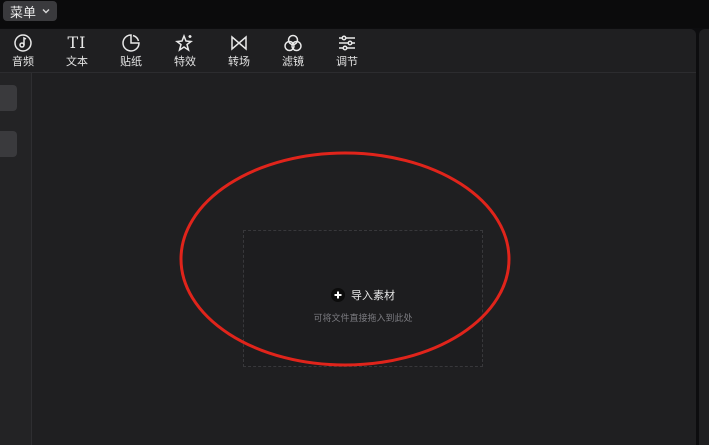  Describe the element at coordinates (704, 237) in the screenshot. I see `right-panel-edge` at that location.